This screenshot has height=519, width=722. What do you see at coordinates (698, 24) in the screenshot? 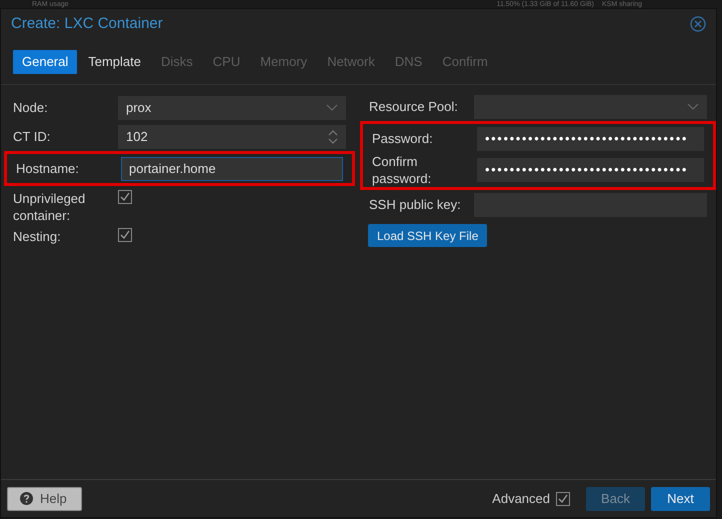
I see `close-icon` at bounding box center [698, 24].